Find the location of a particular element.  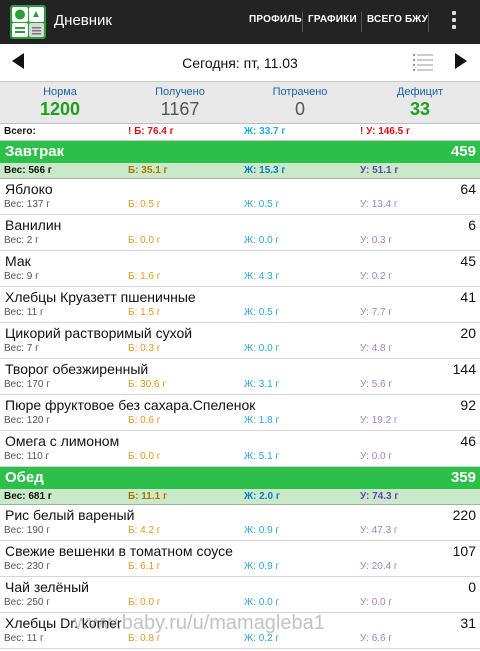

summary-deficit-value: 33 is located at coordinates (420, 109).